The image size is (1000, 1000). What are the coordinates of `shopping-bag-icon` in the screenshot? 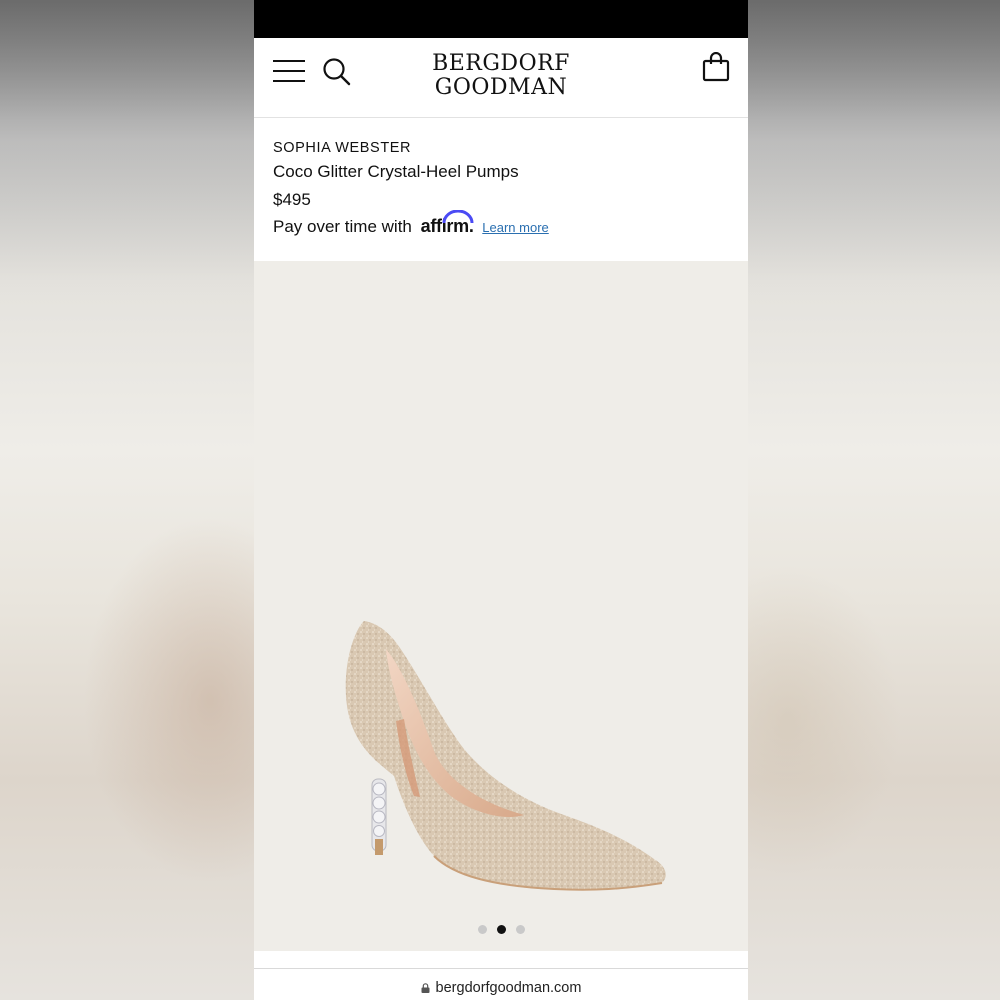 It's located at (716, 66).